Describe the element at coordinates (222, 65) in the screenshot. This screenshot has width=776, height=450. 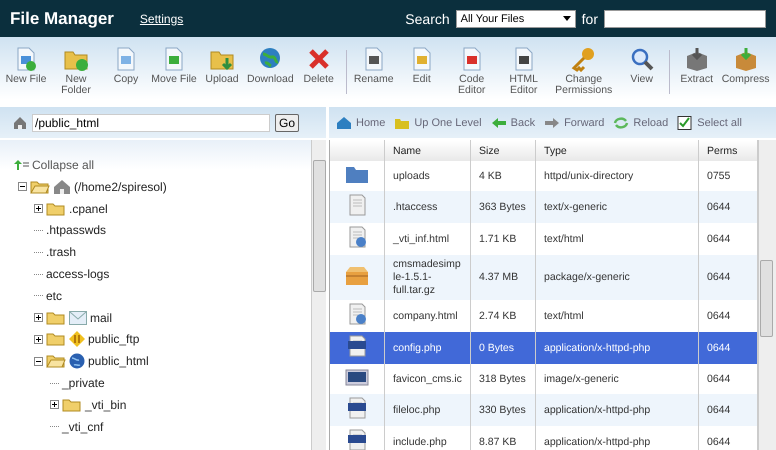
I see `toolbar-button: Upload` at that location.